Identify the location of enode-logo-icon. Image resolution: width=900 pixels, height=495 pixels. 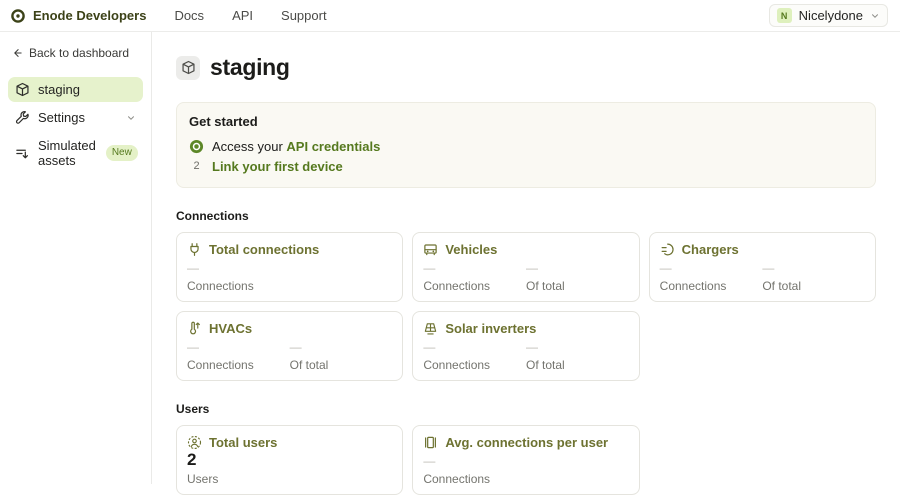
(18, 16).